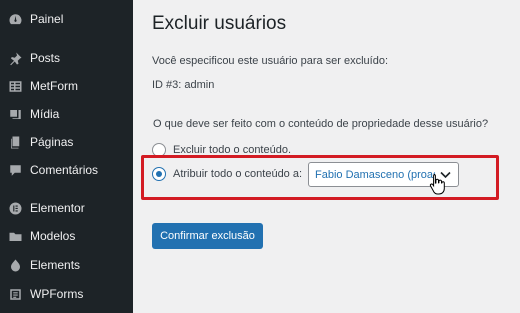 This screenshot has width=520, height=313. I want to click on sidebar-item-label: Elements, so click(55, 265).